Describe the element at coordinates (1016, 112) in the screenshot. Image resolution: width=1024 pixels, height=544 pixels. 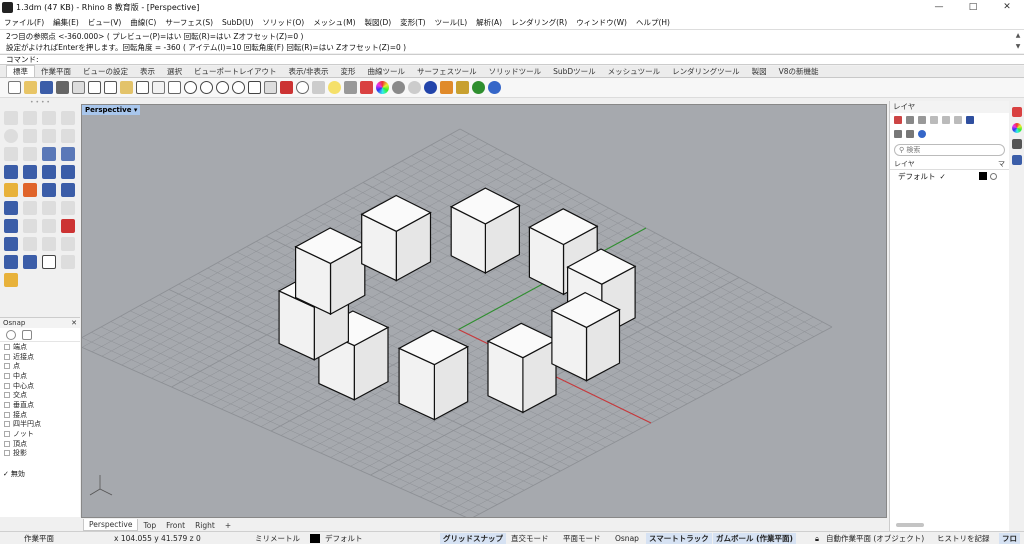
I see `layers-panel-icon` at that location.